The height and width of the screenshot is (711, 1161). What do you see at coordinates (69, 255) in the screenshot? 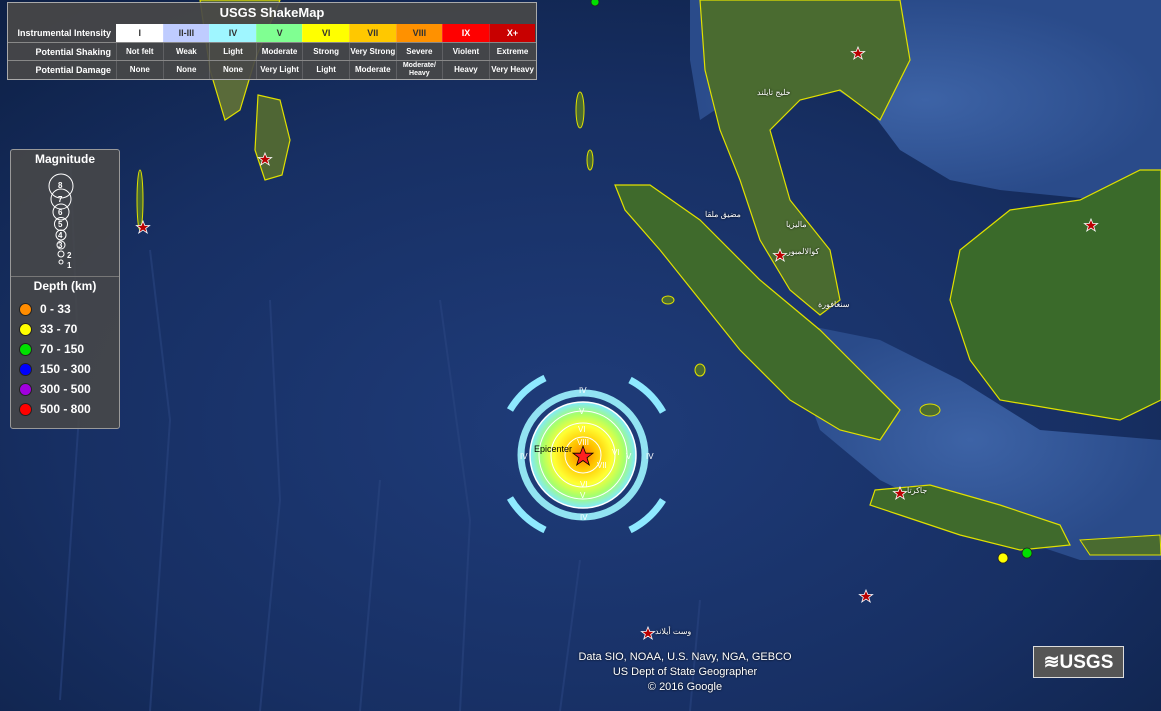
I see `mag-label-2: 2` at bounding box center [69, 255].